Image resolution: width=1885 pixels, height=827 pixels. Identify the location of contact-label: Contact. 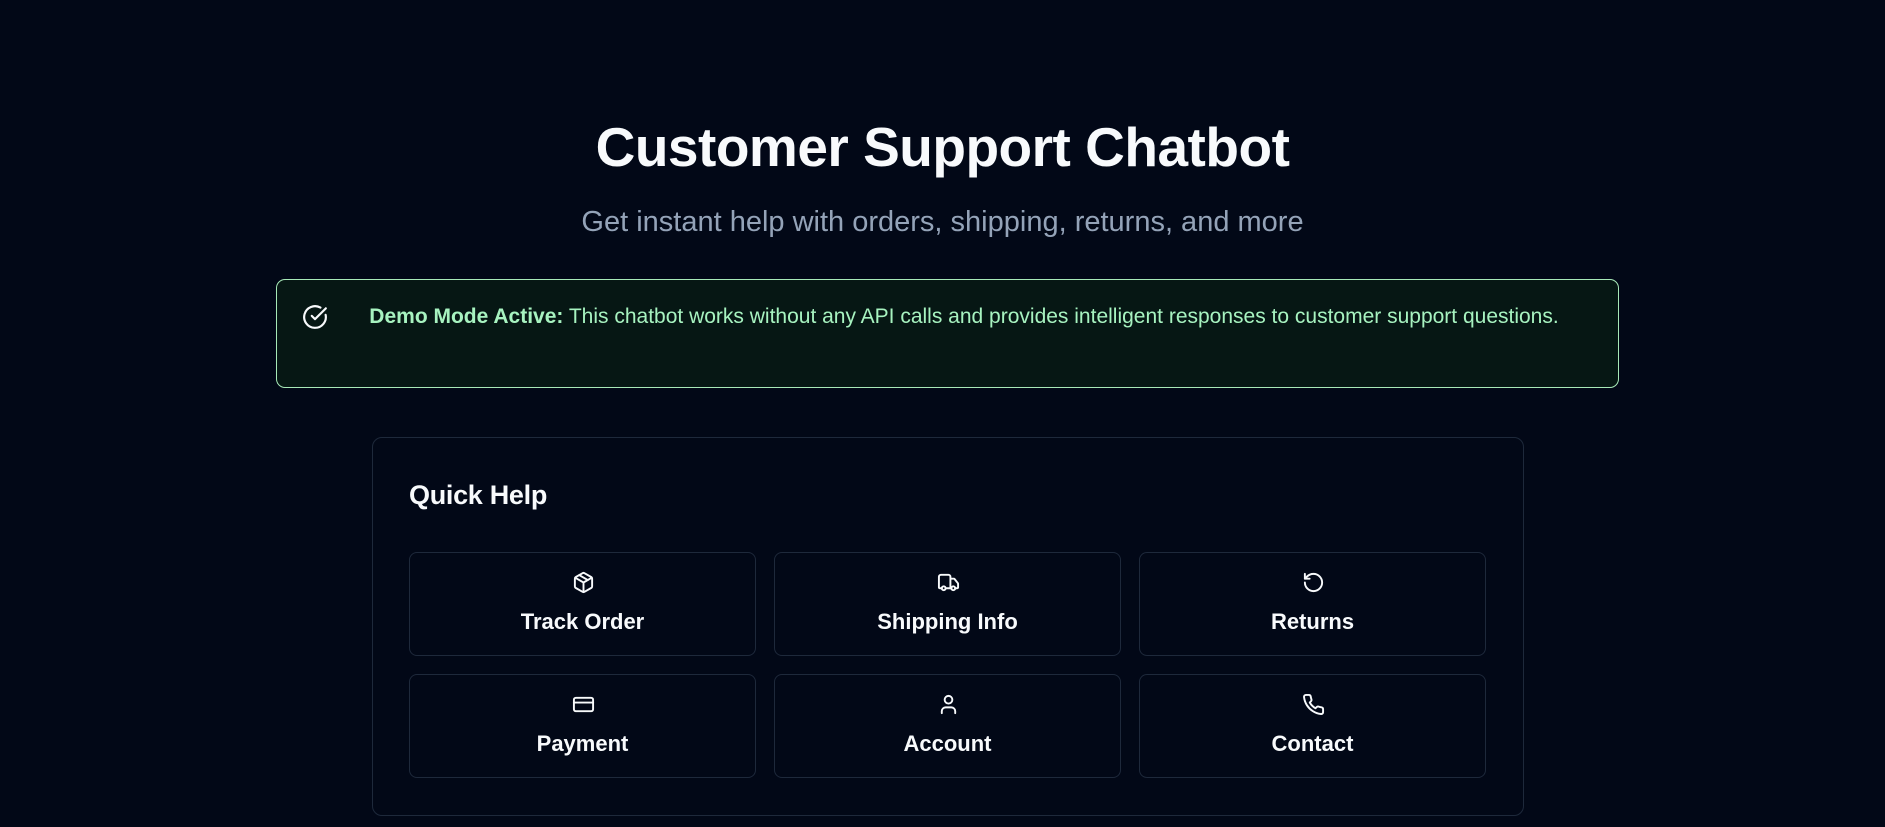
(1312, 743).